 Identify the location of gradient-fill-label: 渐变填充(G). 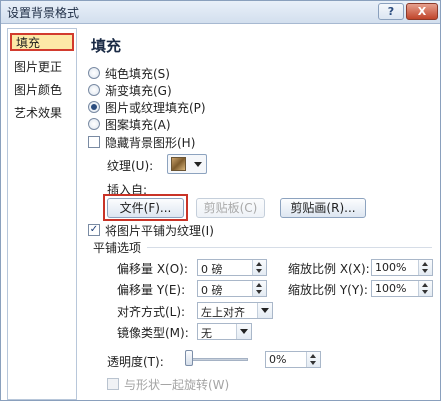
(138, 91).